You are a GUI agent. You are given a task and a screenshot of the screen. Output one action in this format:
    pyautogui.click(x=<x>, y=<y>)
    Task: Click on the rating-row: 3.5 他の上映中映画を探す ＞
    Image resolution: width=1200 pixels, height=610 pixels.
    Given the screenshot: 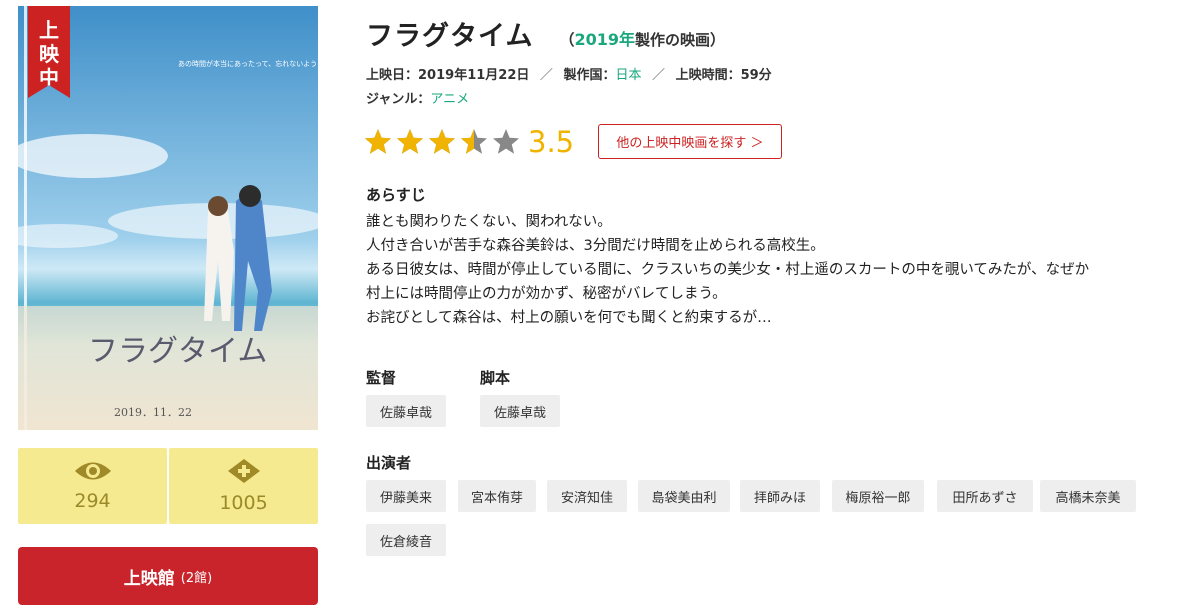 What is the action you would take?
    pyautogui.click(x=573, y=141)
    